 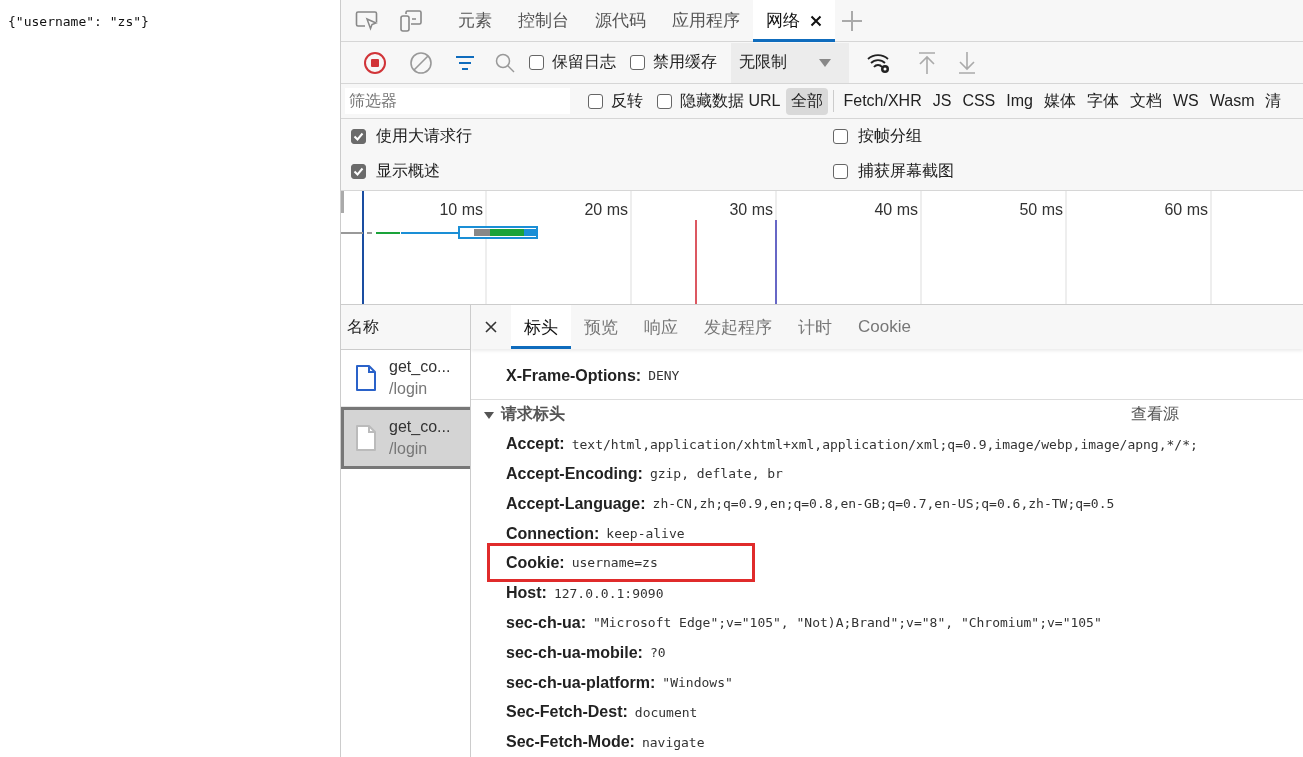 I want to click on section-title: 请求标头, so click(x=533, y=414).